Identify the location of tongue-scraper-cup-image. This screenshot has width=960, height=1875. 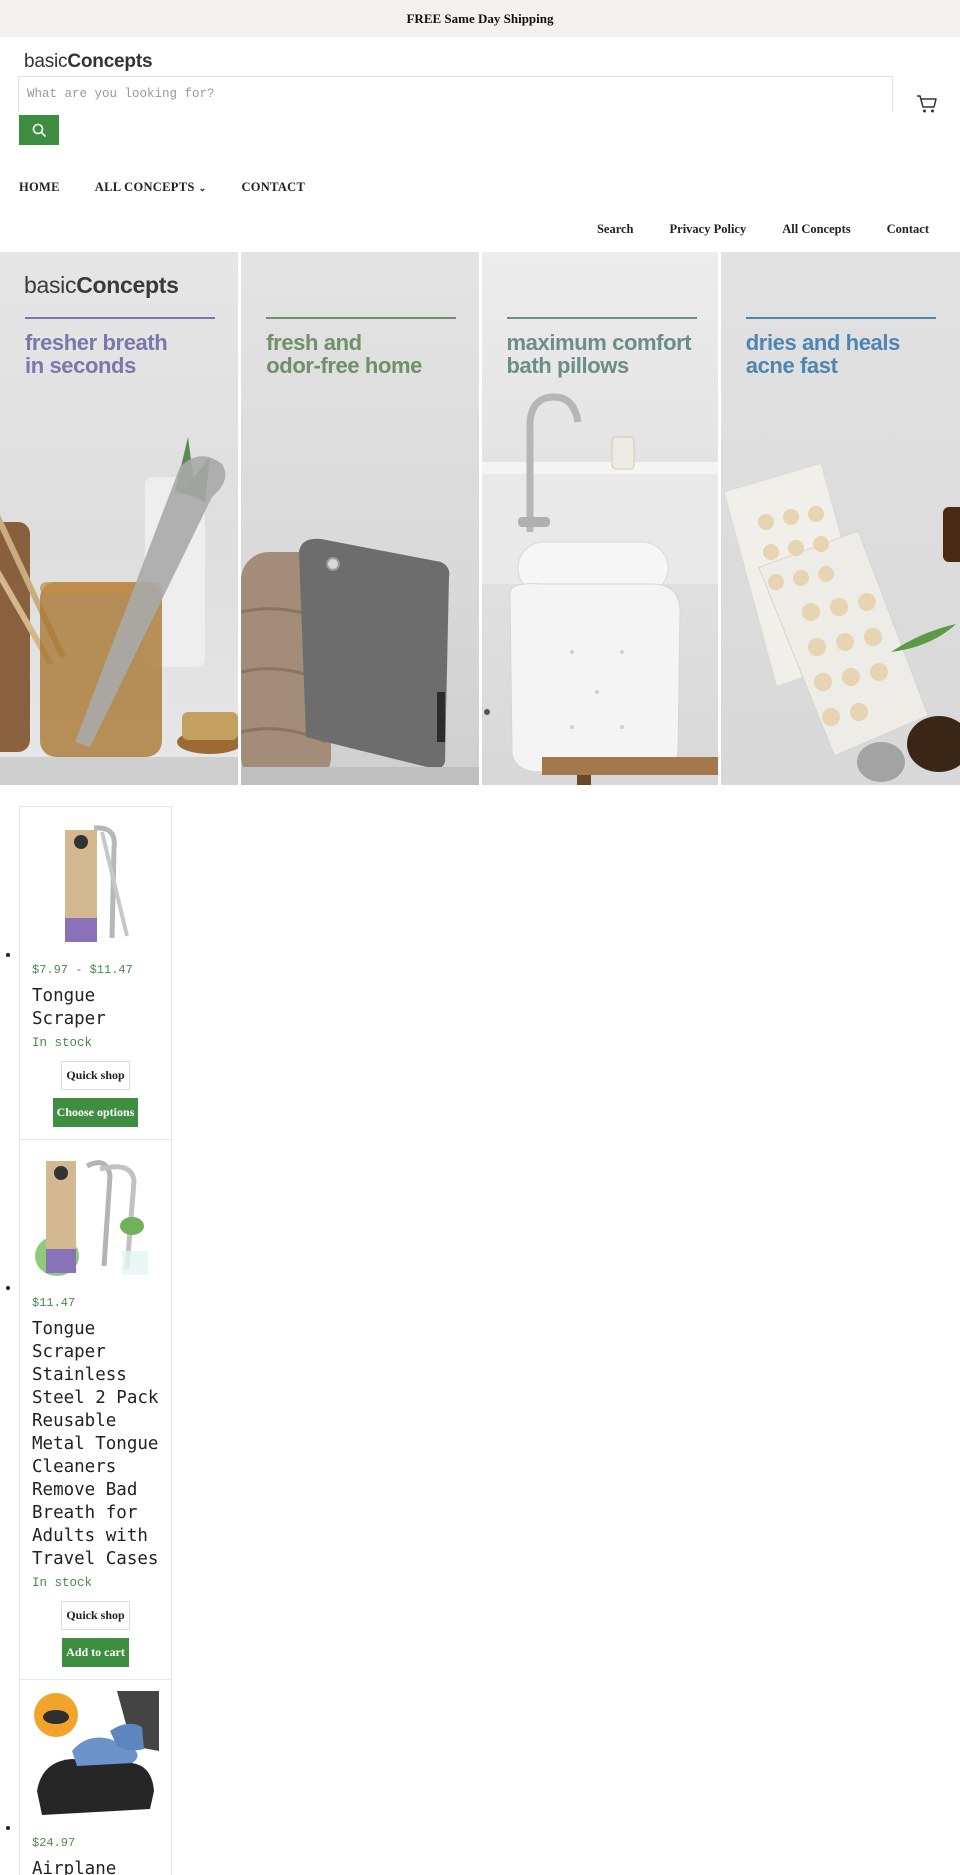
(119, 611).